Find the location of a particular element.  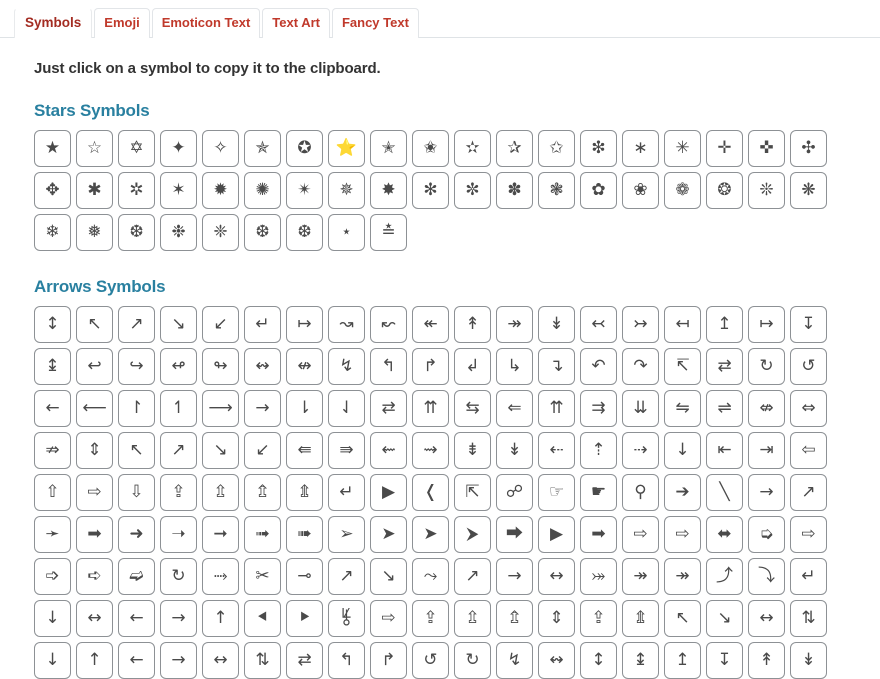

symbol-cell: ➢ is located at coordinates (346, 534).